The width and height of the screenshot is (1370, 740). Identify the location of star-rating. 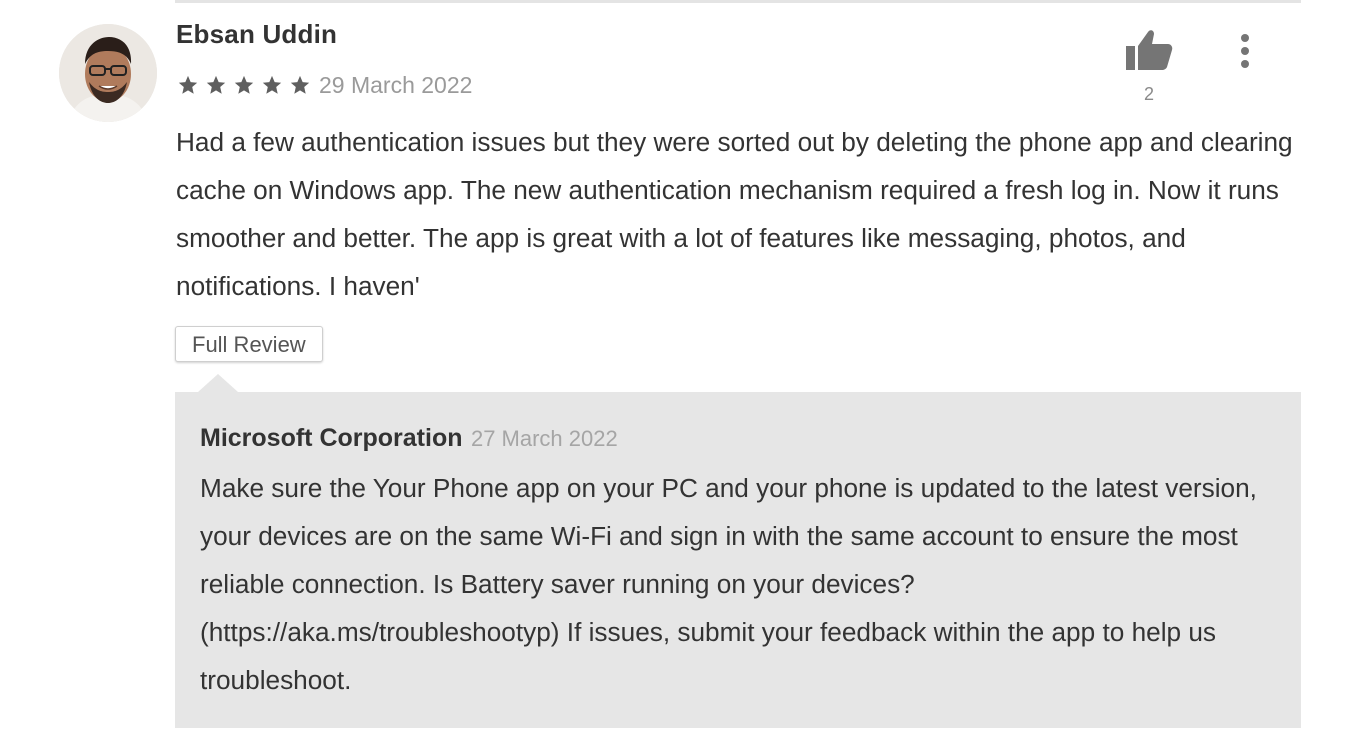
(244, 85).